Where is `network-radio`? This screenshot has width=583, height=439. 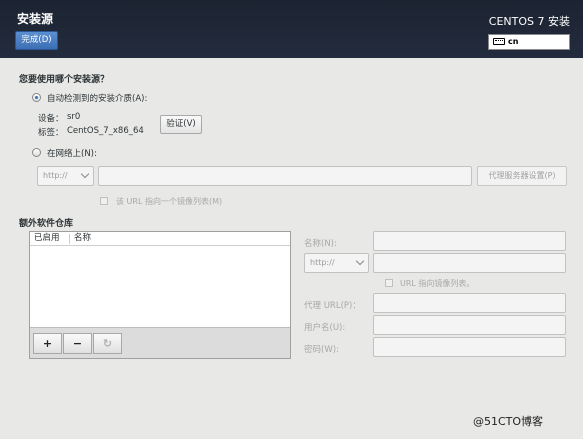
network-radio is located at coordinates (36, 152).